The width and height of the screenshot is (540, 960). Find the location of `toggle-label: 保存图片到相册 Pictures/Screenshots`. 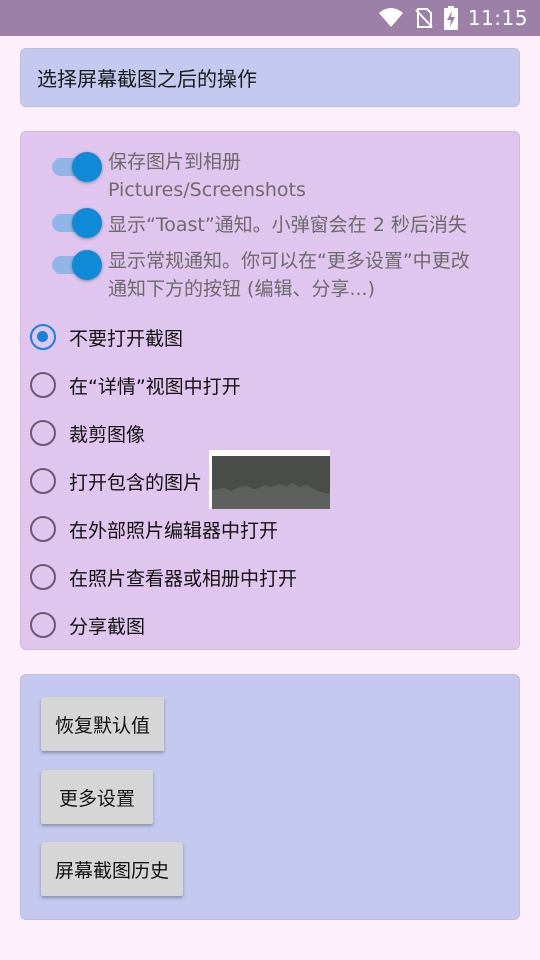

toggle-label: 保存图片到相册 Pictures/Screenshots is located at coordinates (207, 176).